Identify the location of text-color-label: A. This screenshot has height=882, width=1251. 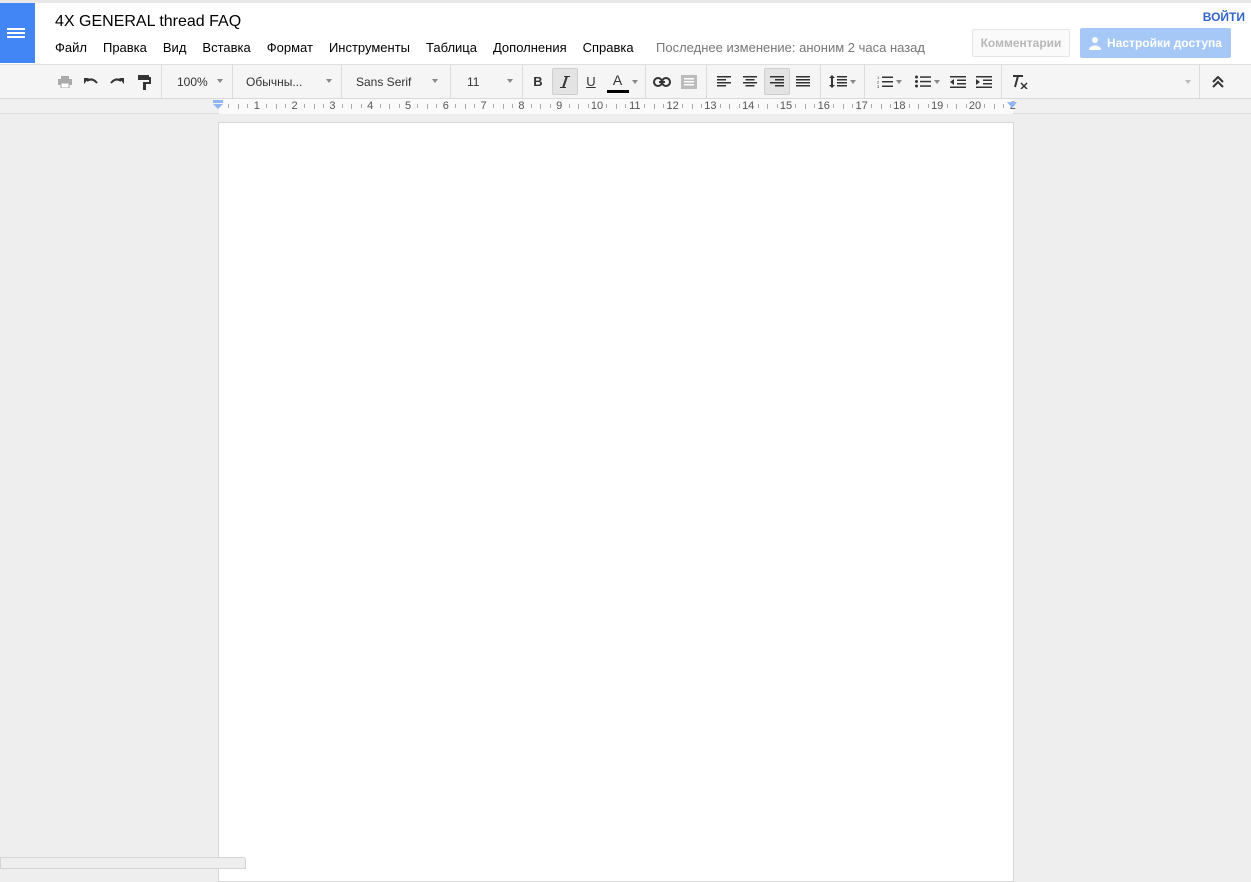
(617, 79).